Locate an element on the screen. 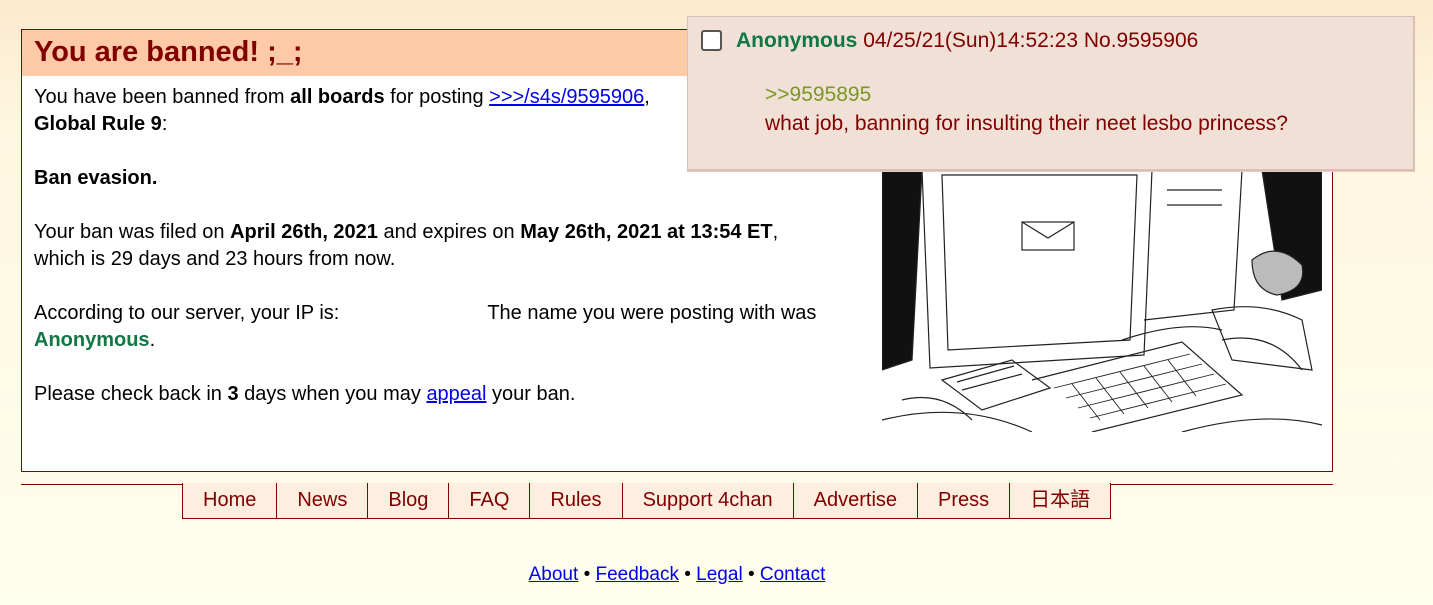  ban-appeal-days: 3 is located at coordinates (233, 394).